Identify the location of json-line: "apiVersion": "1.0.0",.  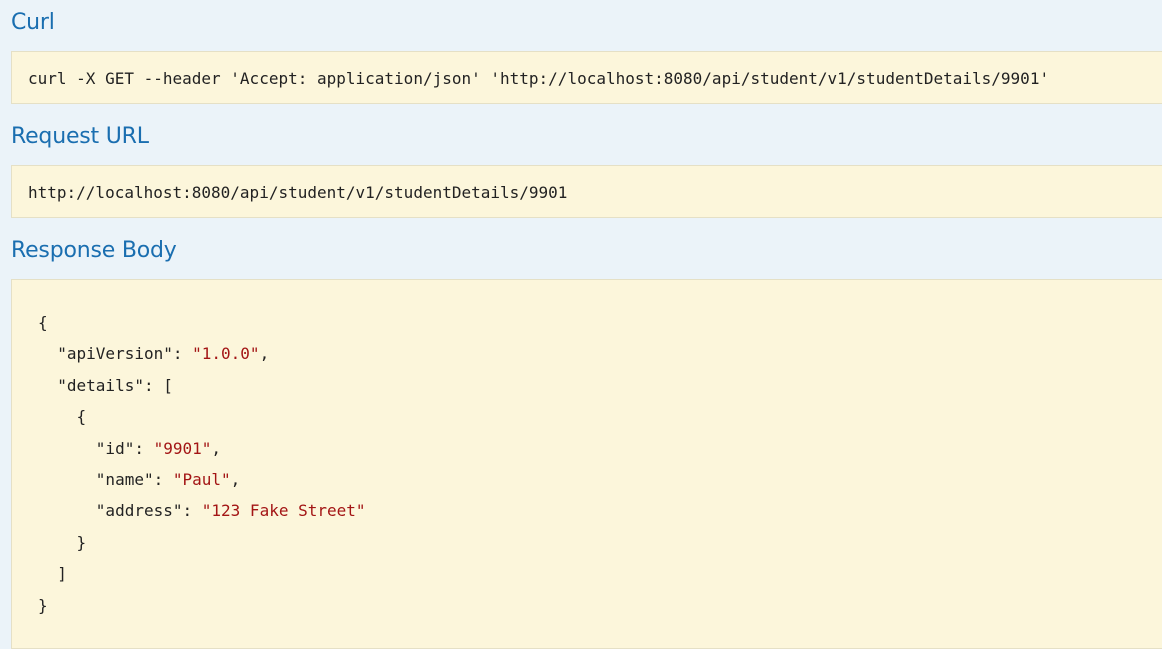
(163, 354).